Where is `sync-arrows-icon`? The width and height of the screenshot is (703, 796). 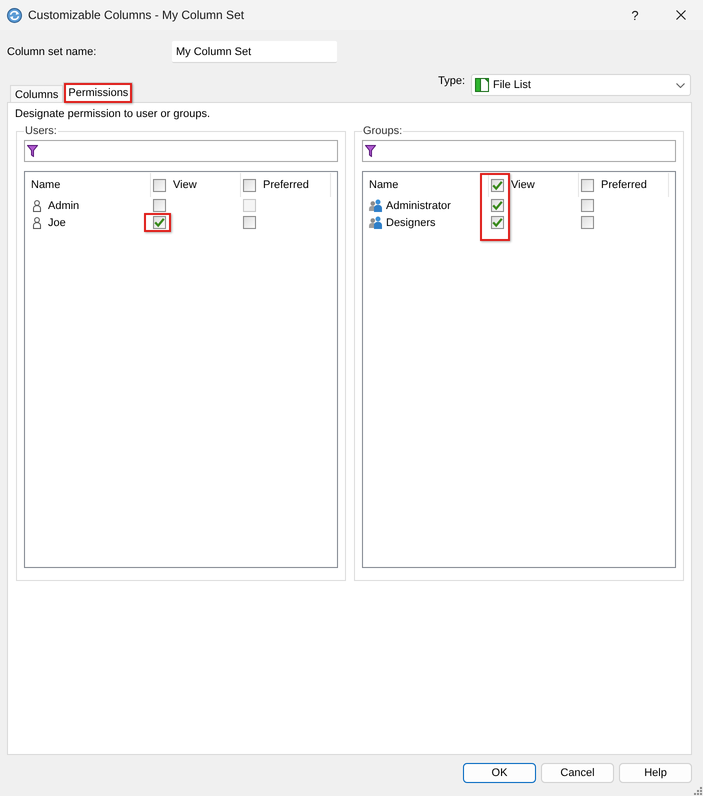
sync-arrows-icon is located at coordinates (14, 15).